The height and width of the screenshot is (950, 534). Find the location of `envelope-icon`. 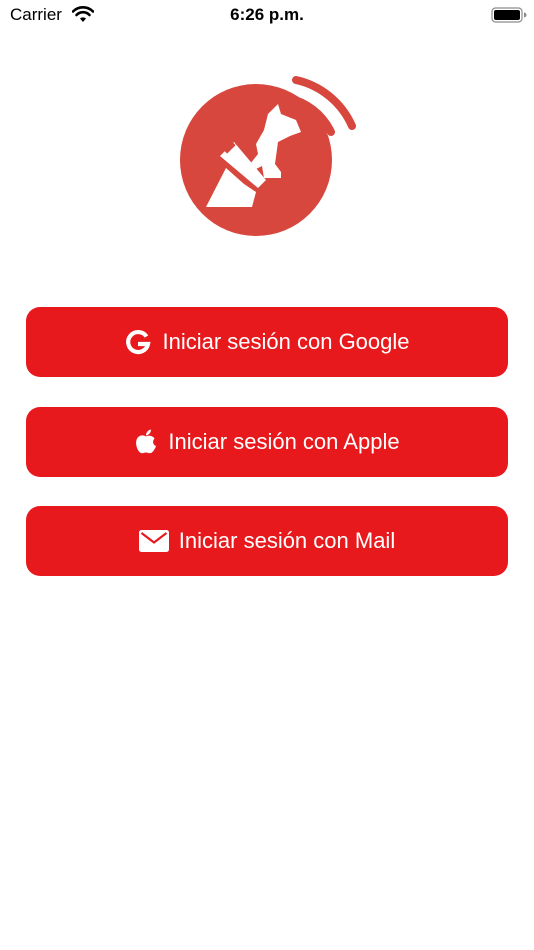

envelope-icon is located at coordinates (153, 541).